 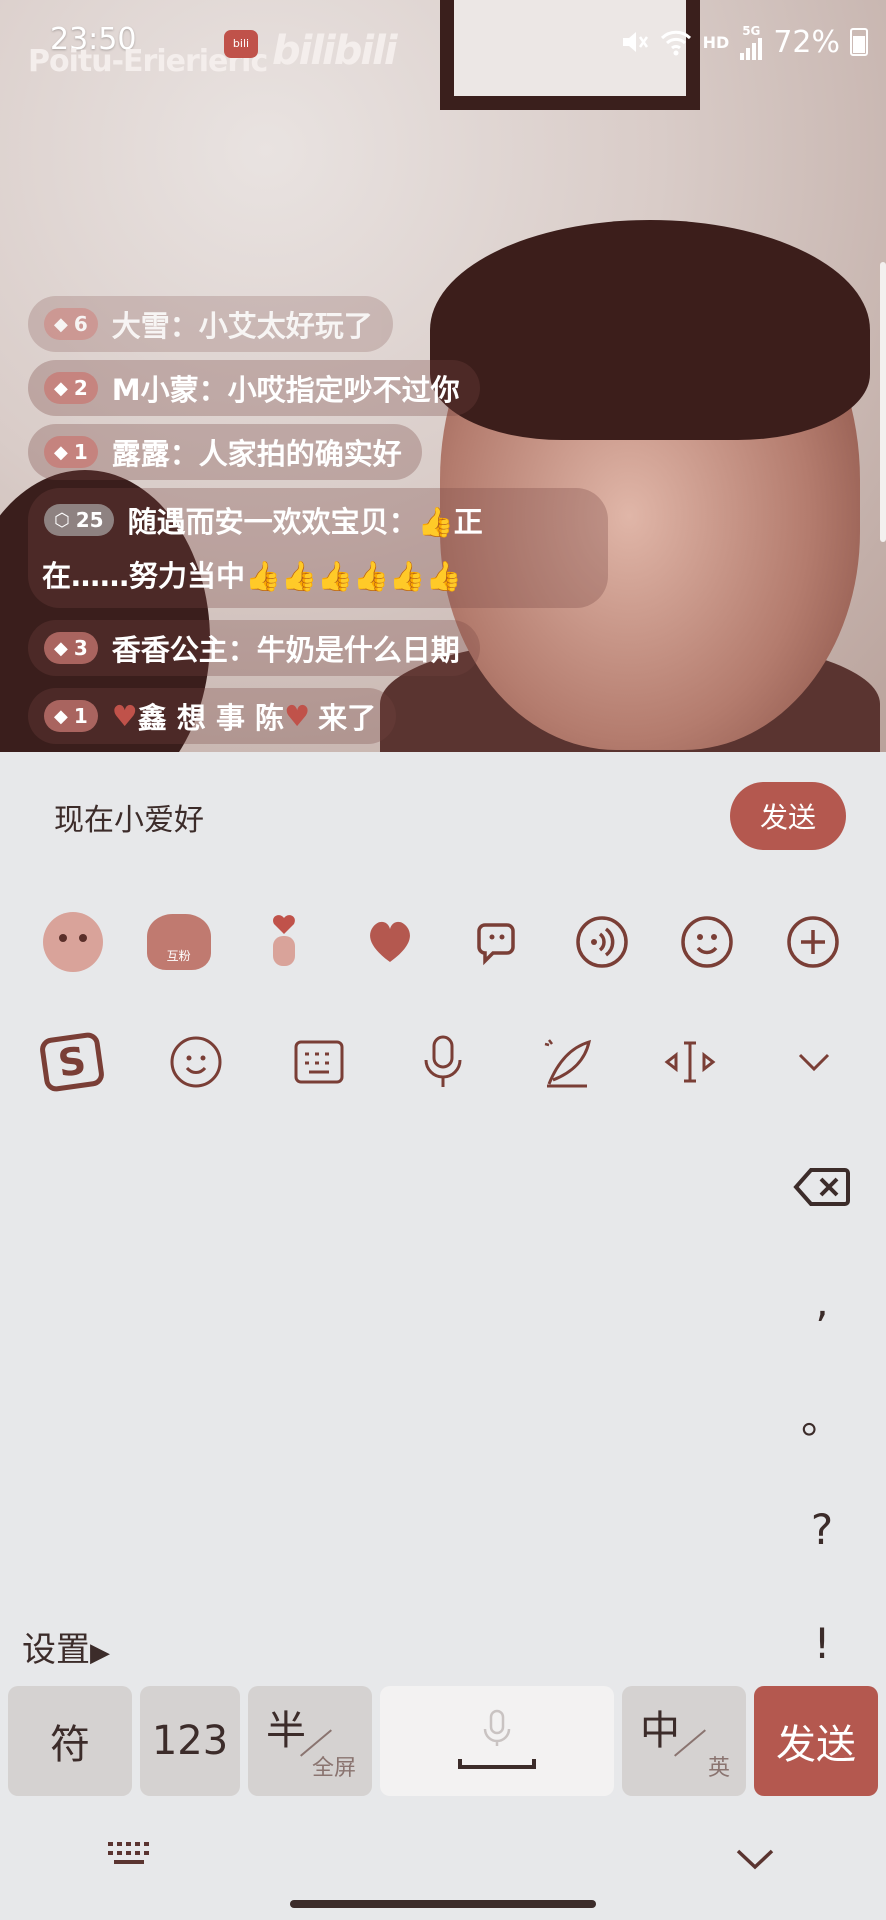 What do you see at coordinates (788, 816) in the screenshot?
I see `send-button: 发送` at bounding box center [788, 816].